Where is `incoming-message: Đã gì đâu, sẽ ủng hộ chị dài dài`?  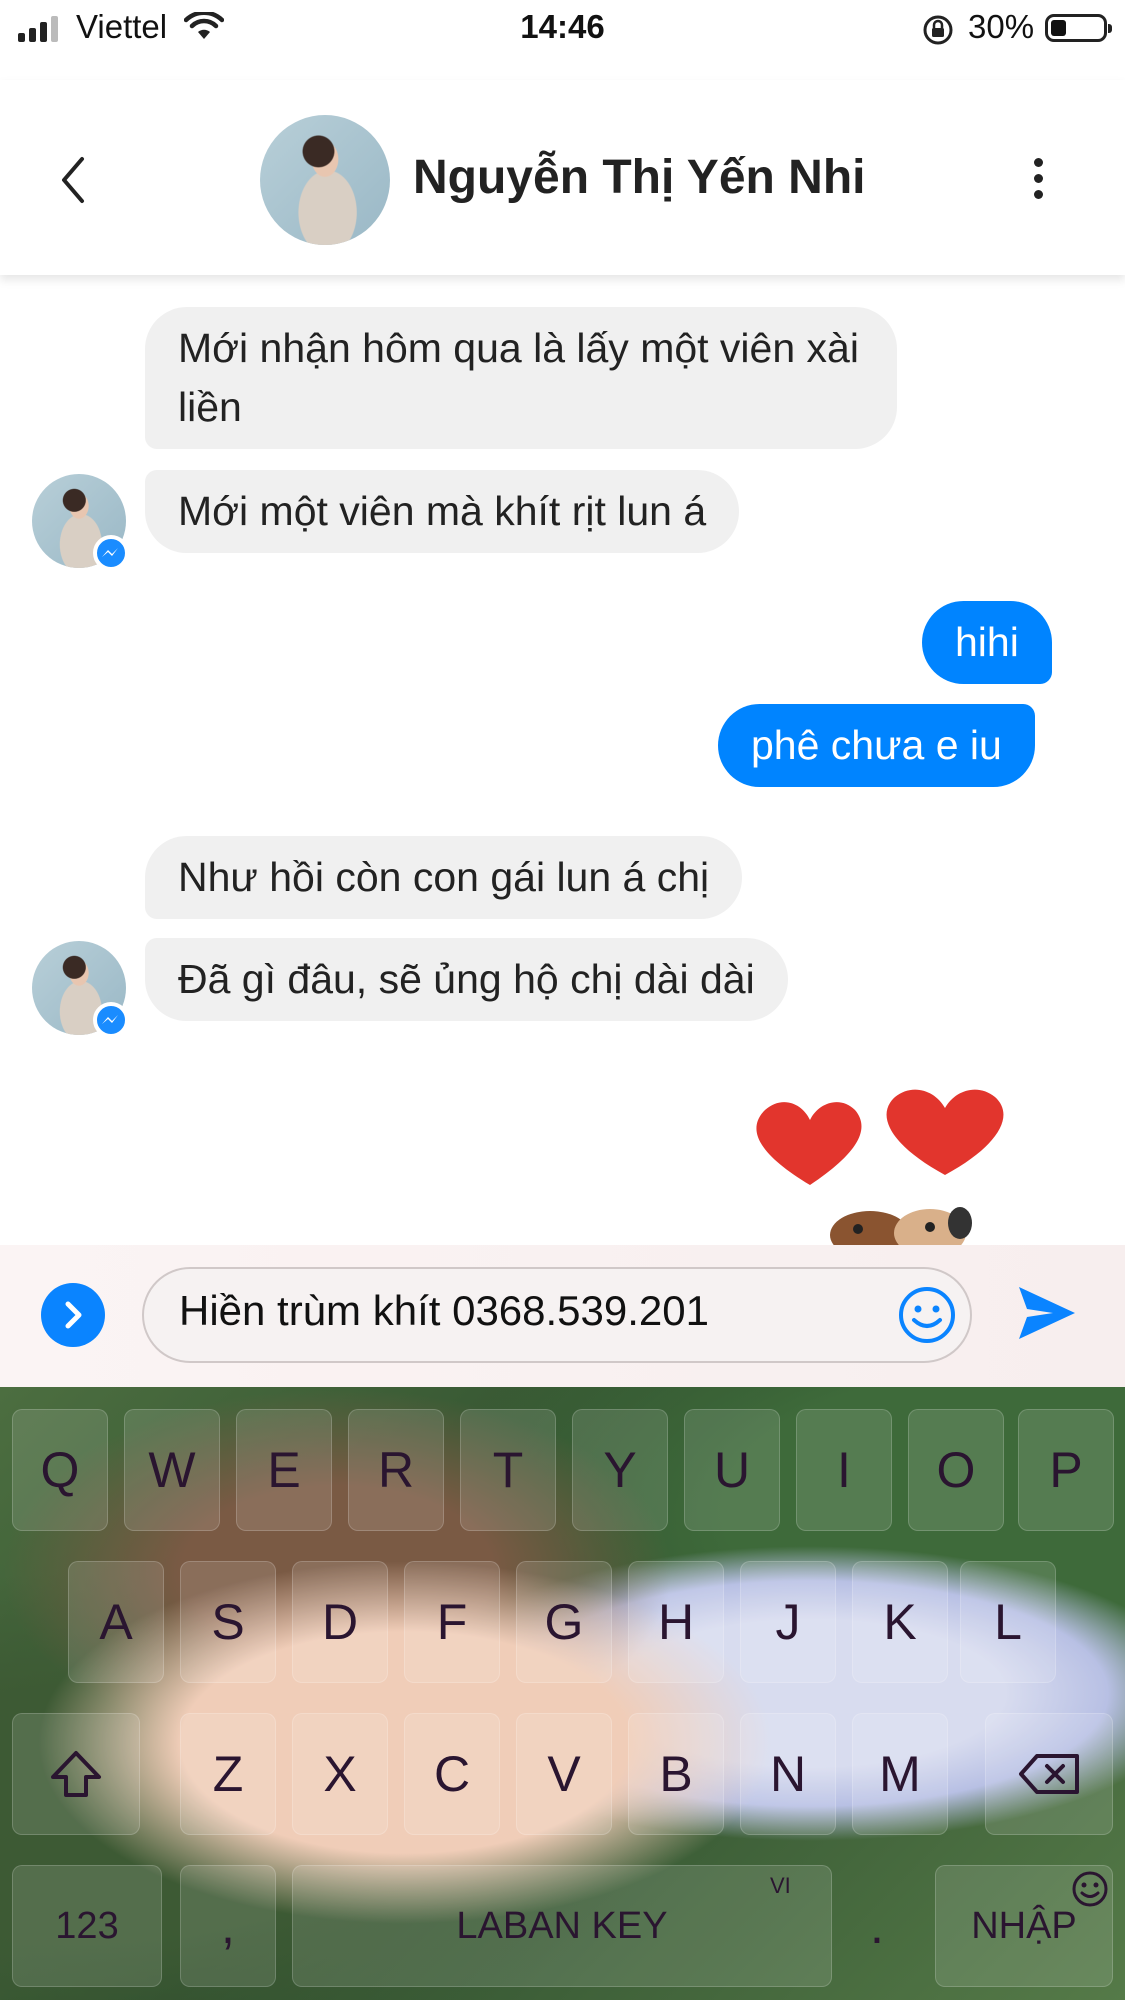
incoming-message: Đã gì đâu, sẽ ủng hộ chị dài dài is located at coordinates (466, 979).